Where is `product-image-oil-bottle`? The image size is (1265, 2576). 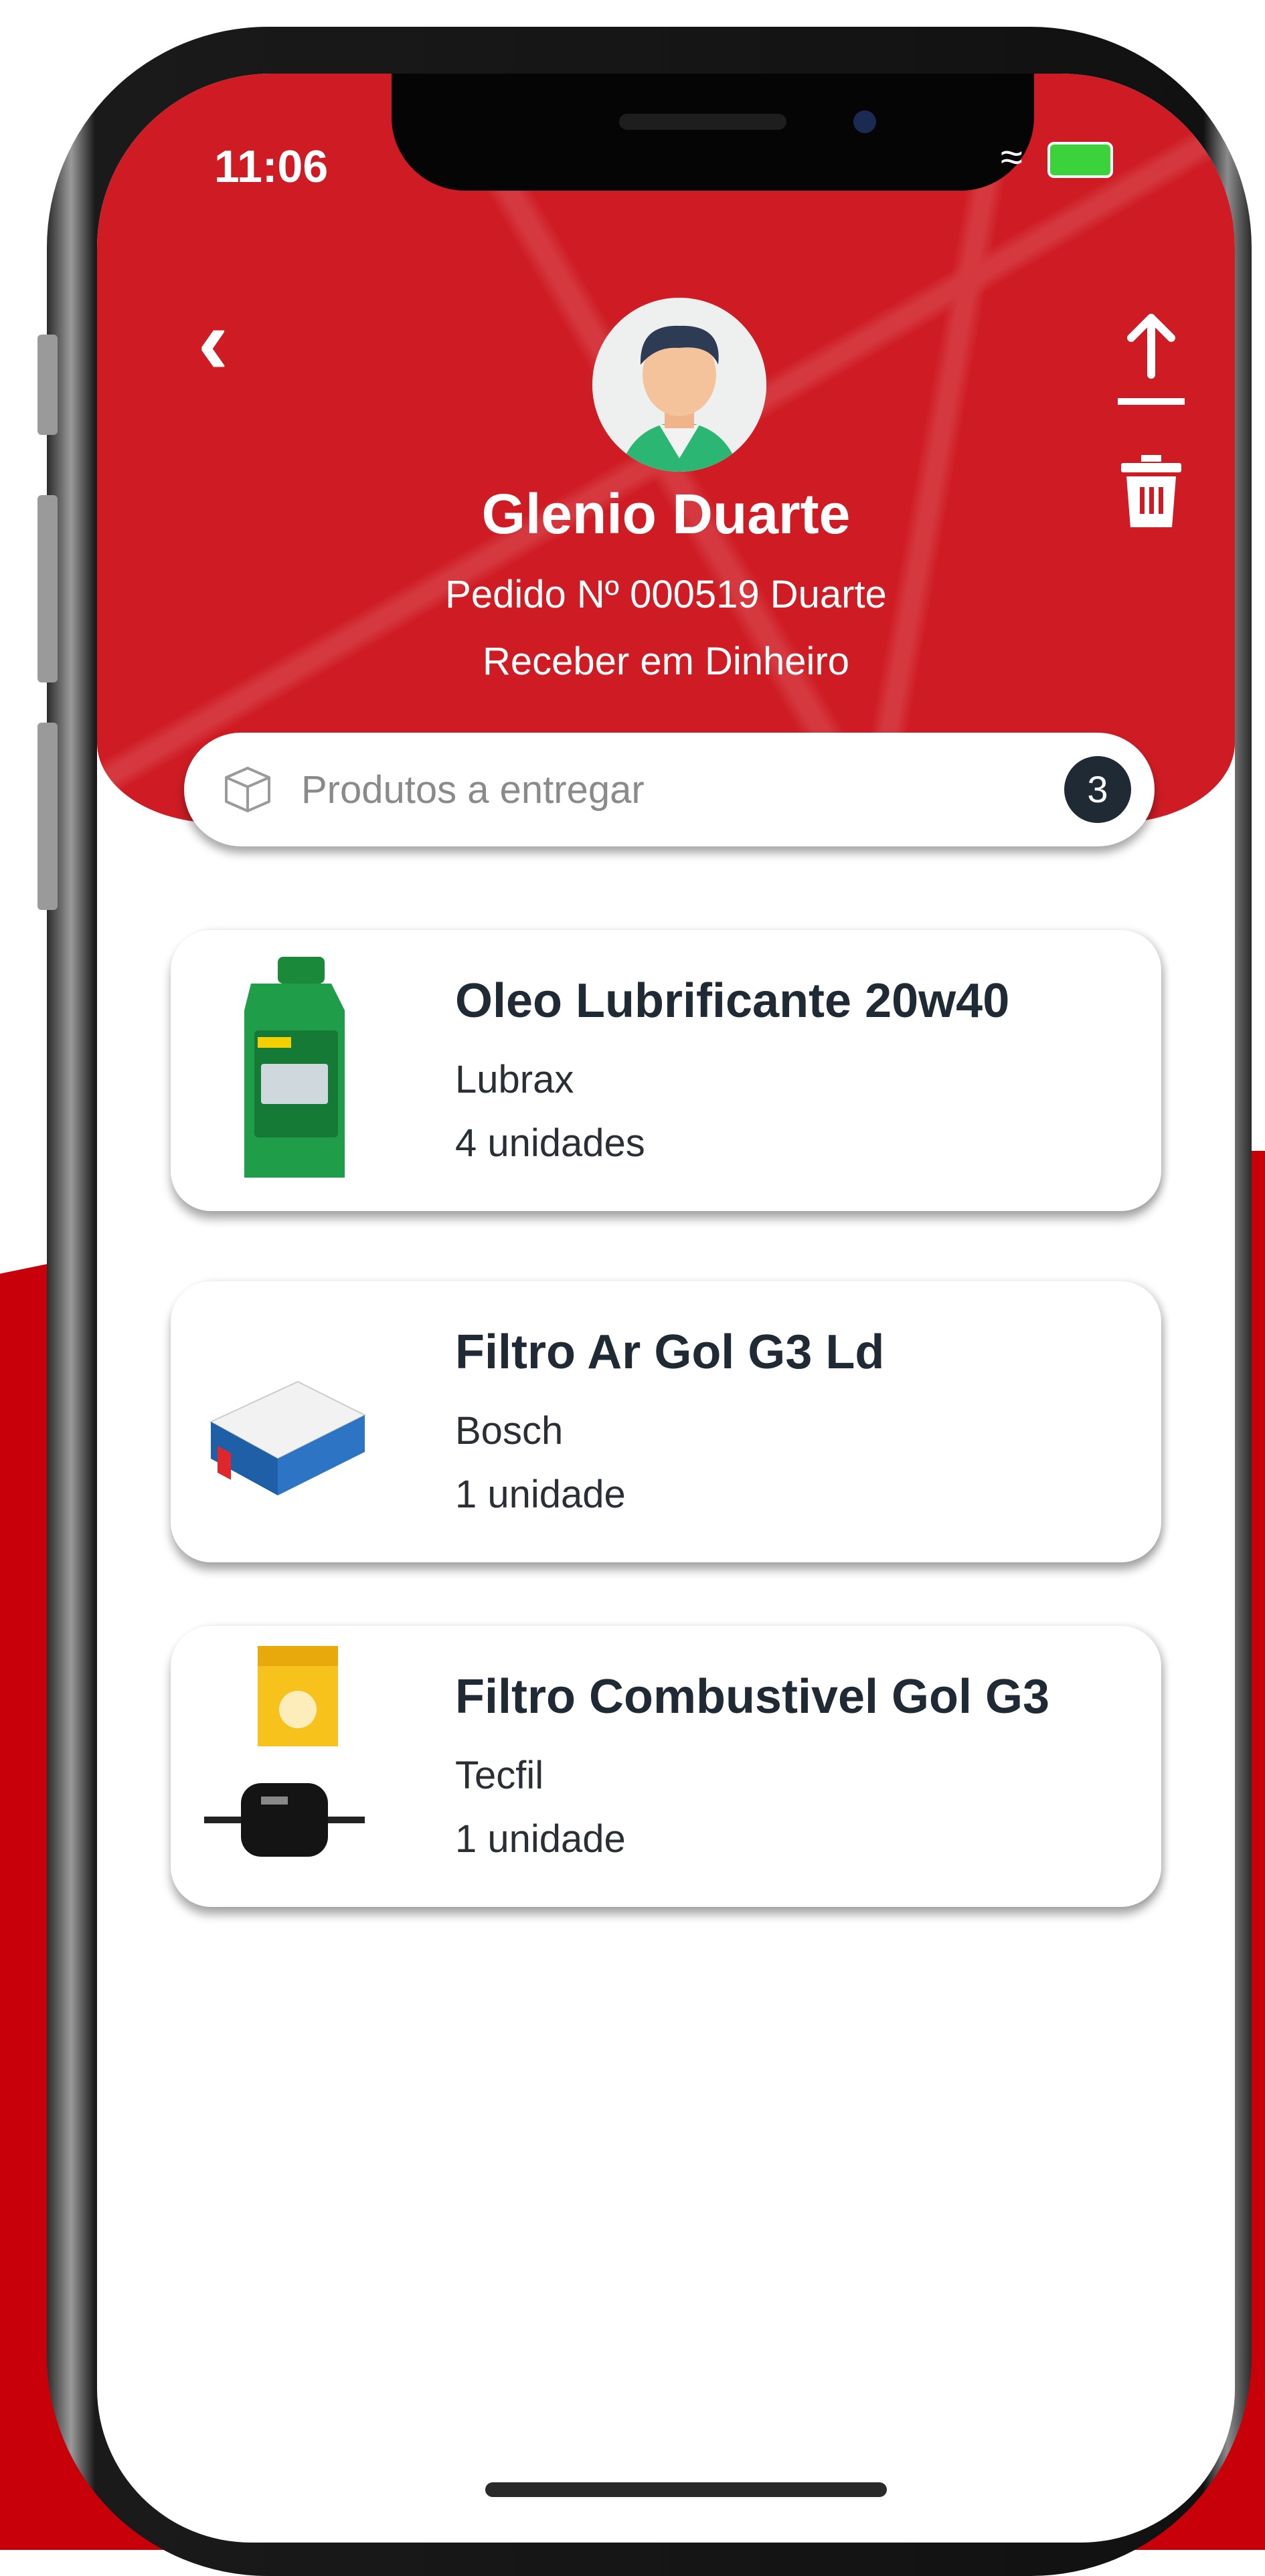
product-image-oil-bottle is located at coordinates (294, 1067).